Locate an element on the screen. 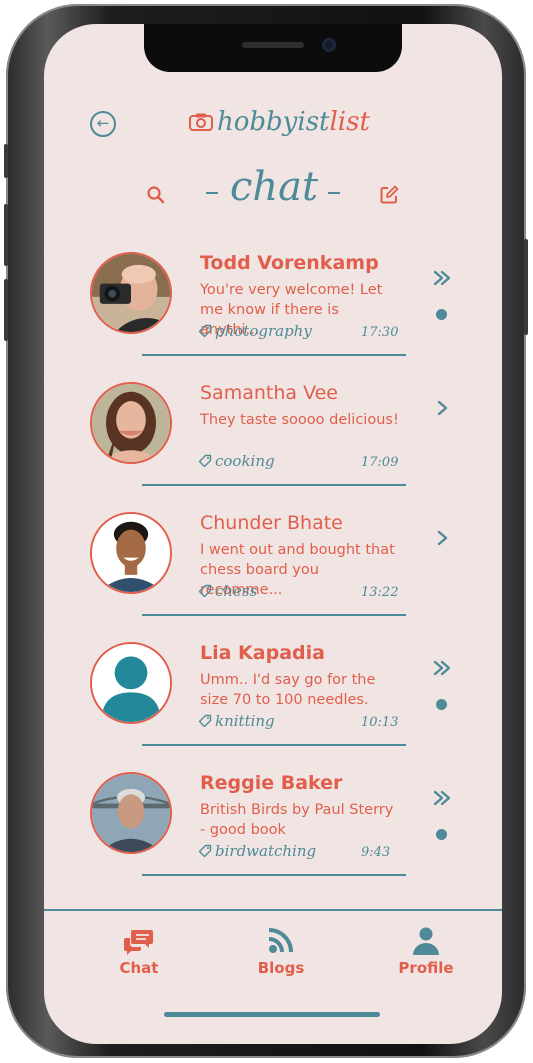  contact-name: Chunder Bhate is located at coordinates (271, 523).